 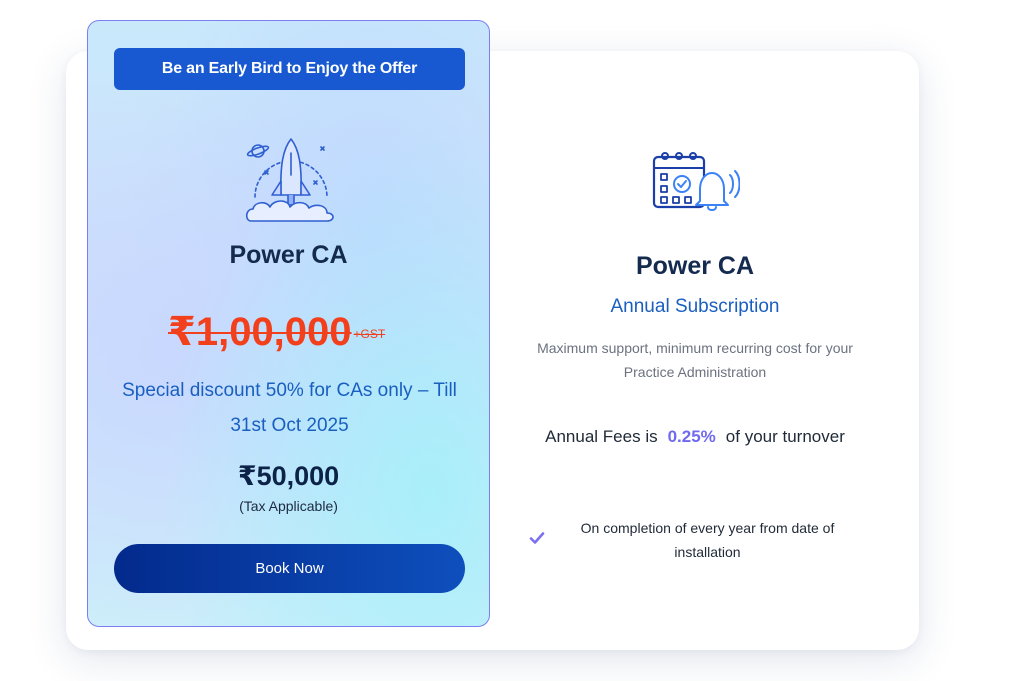 I want to click on early-bird-banner: Be an Early Bird to Enjoy the Offer, so click(x=289, y=69).